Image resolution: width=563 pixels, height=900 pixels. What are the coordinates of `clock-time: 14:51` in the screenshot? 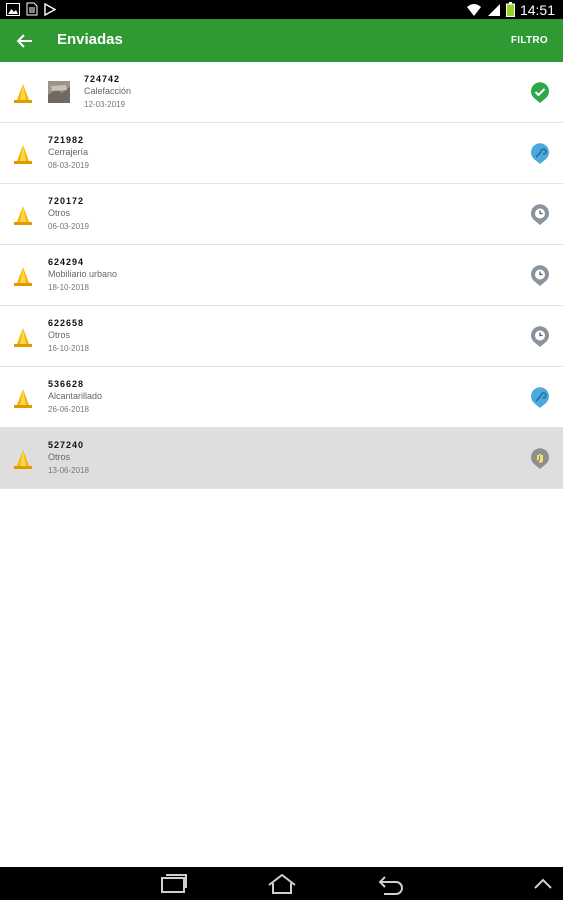 It's located at (537, 9).